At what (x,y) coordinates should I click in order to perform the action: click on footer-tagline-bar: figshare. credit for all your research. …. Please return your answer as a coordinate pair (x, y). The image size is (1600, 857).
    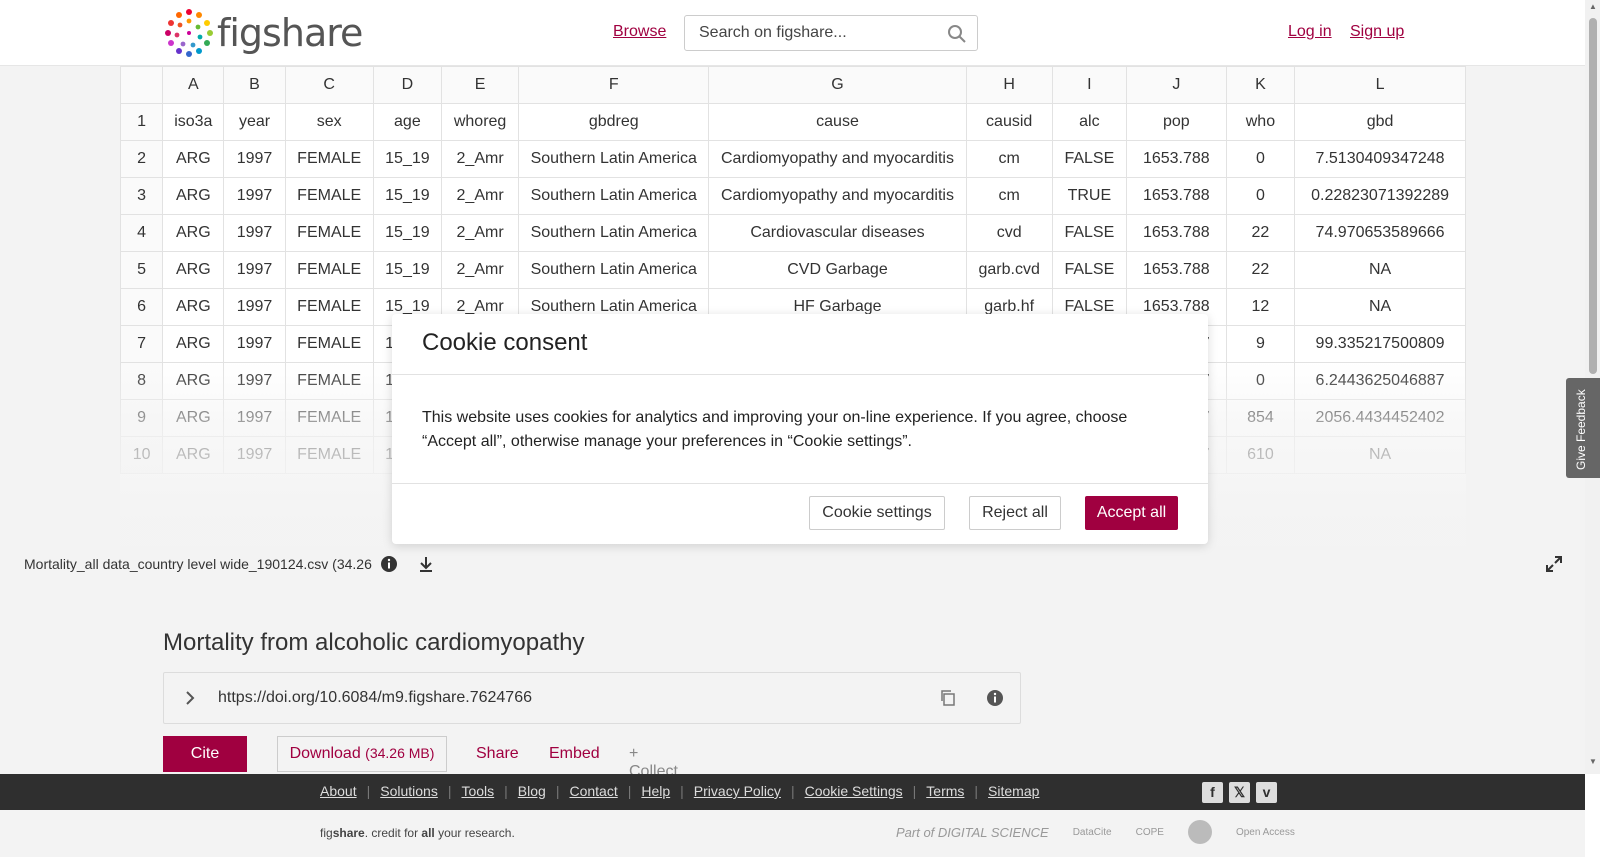
    Looking at the image, I should click on (792, 833).